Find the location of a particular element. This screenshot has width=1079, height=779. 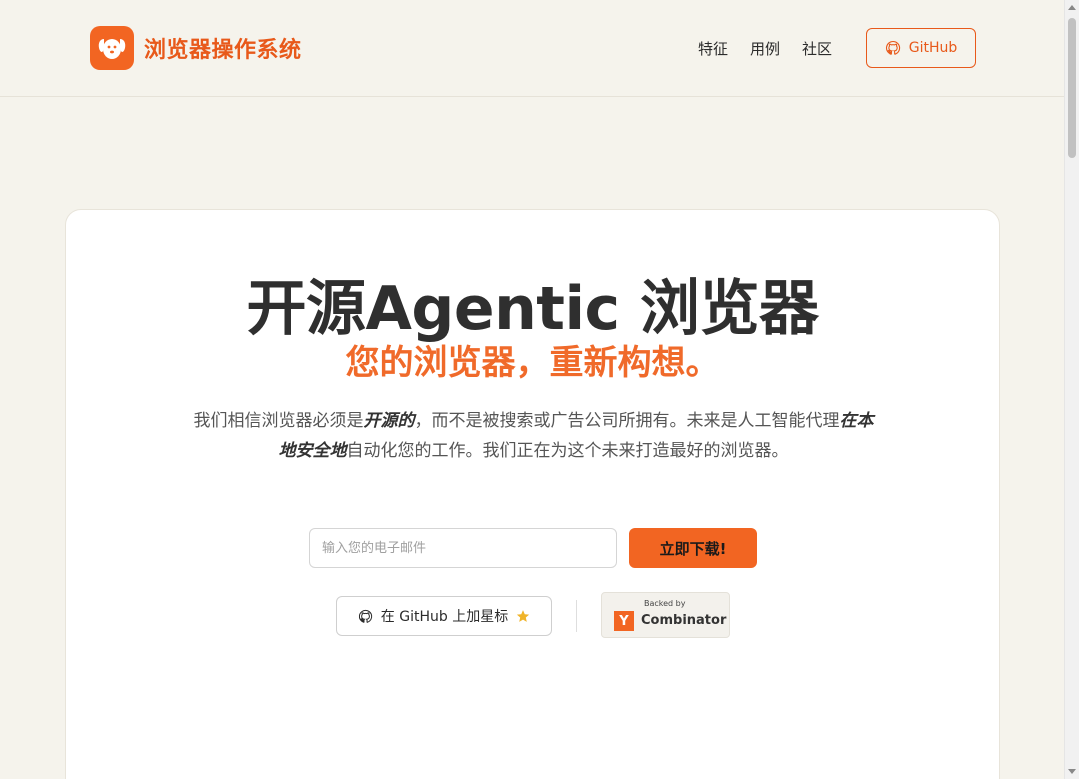

scrollbar-thumb is located at coordinates (1072, 88).